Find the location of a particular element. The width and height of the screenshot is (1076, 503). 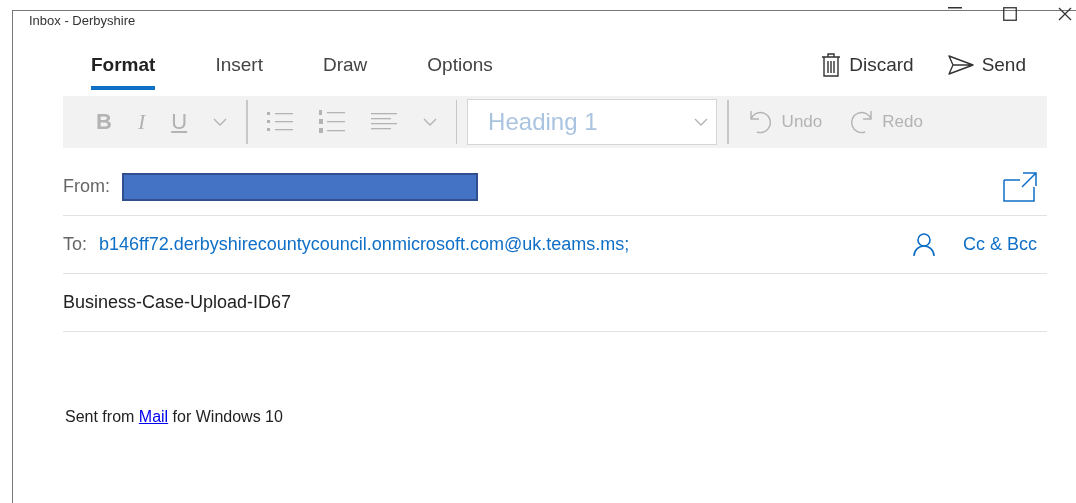

signature-text: Sent from Mail for Windows 10 is located at coordinates (174, 417).